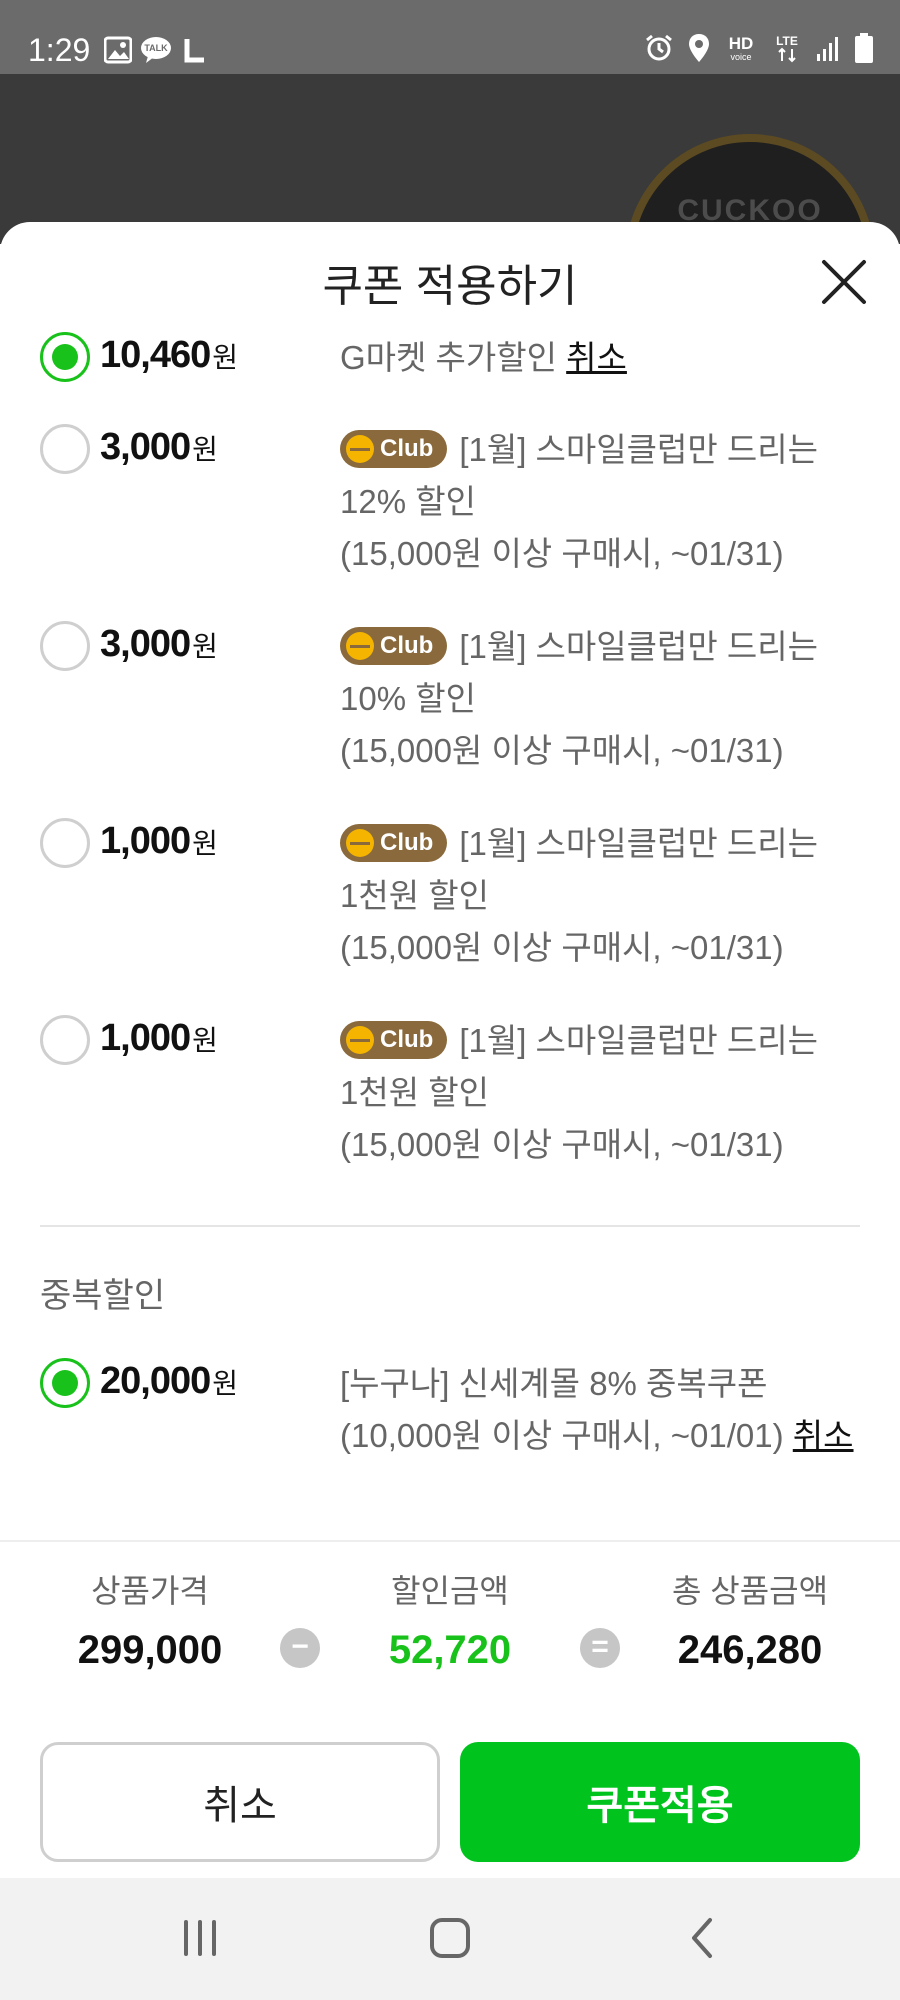 Image resolution: width=900 pixels, height=2000 pixels. I want to click on coupon-line-2: 12% 할인, so click(408, 501).